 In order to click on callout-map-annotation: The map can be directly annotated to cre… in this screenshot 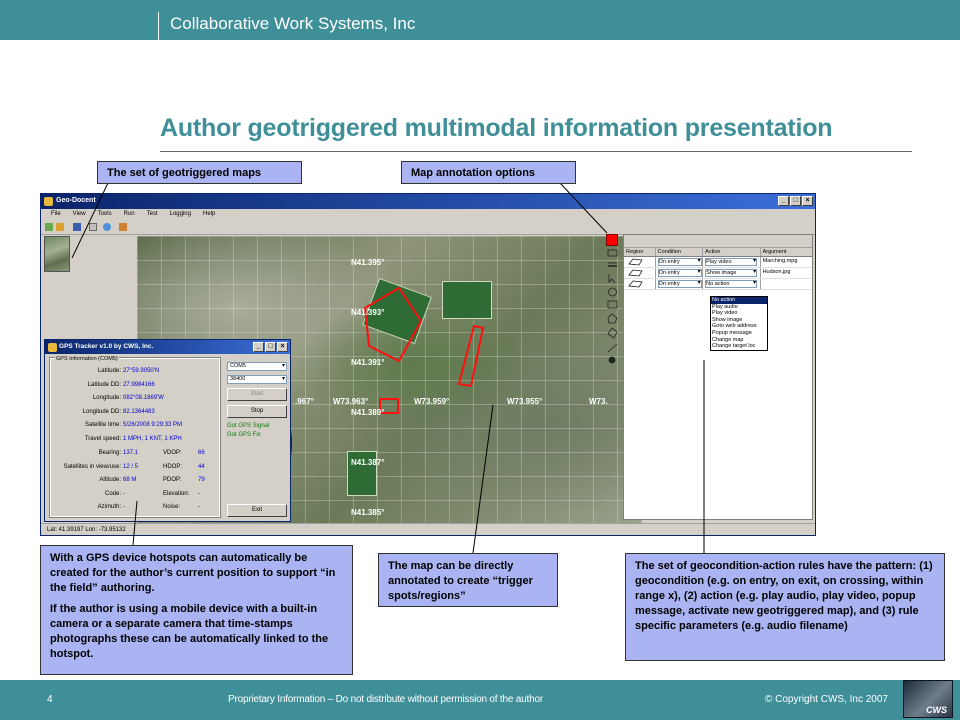, I will do `click(468, 580)`.